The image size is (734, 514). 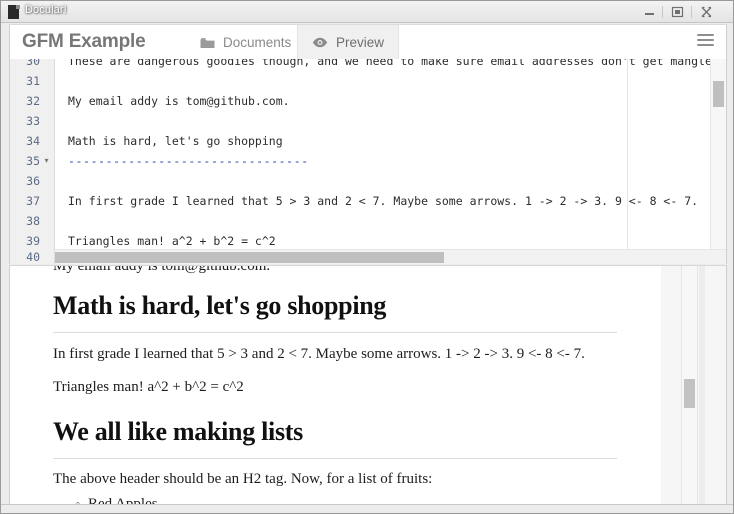 What do you see at coordinates (718, 94) in the screenshot?
I see `editor-vertical-scrollbar-thumb` at bounding box center [718, 94].